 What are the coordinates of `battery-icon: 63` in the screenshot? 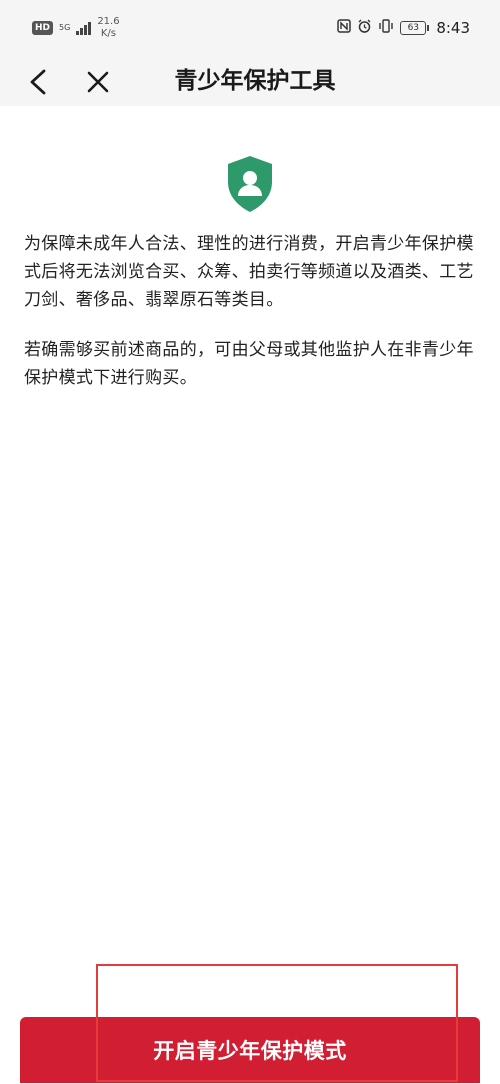 It's located at (415, 28).